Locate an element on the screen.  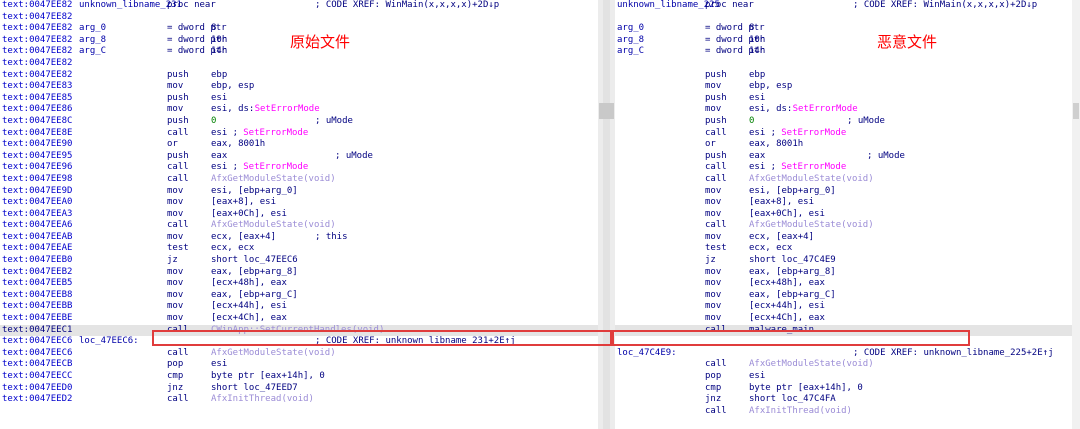
code-line: text:0047EE9D mov esi, [ebp+arg_0] is located at coordinates (299, 192).